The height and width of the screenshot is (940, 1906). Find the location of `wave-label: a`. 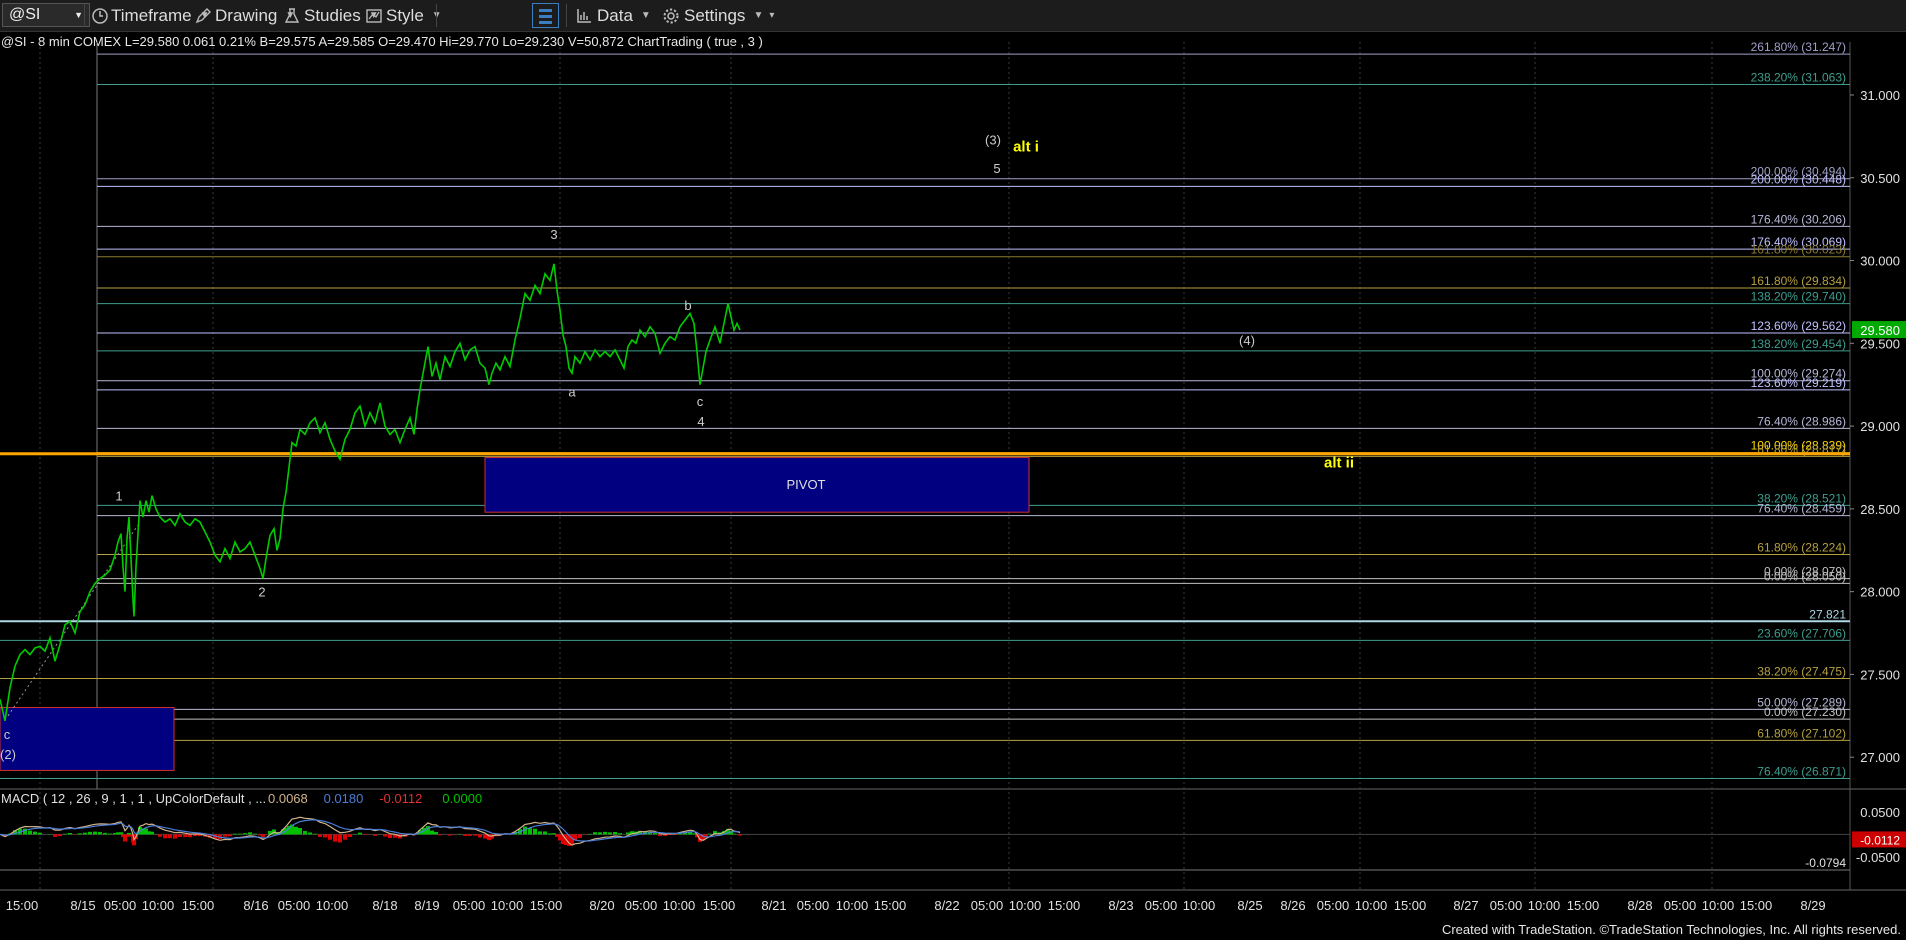

wave-label: a is located at coordinates (572, 391).